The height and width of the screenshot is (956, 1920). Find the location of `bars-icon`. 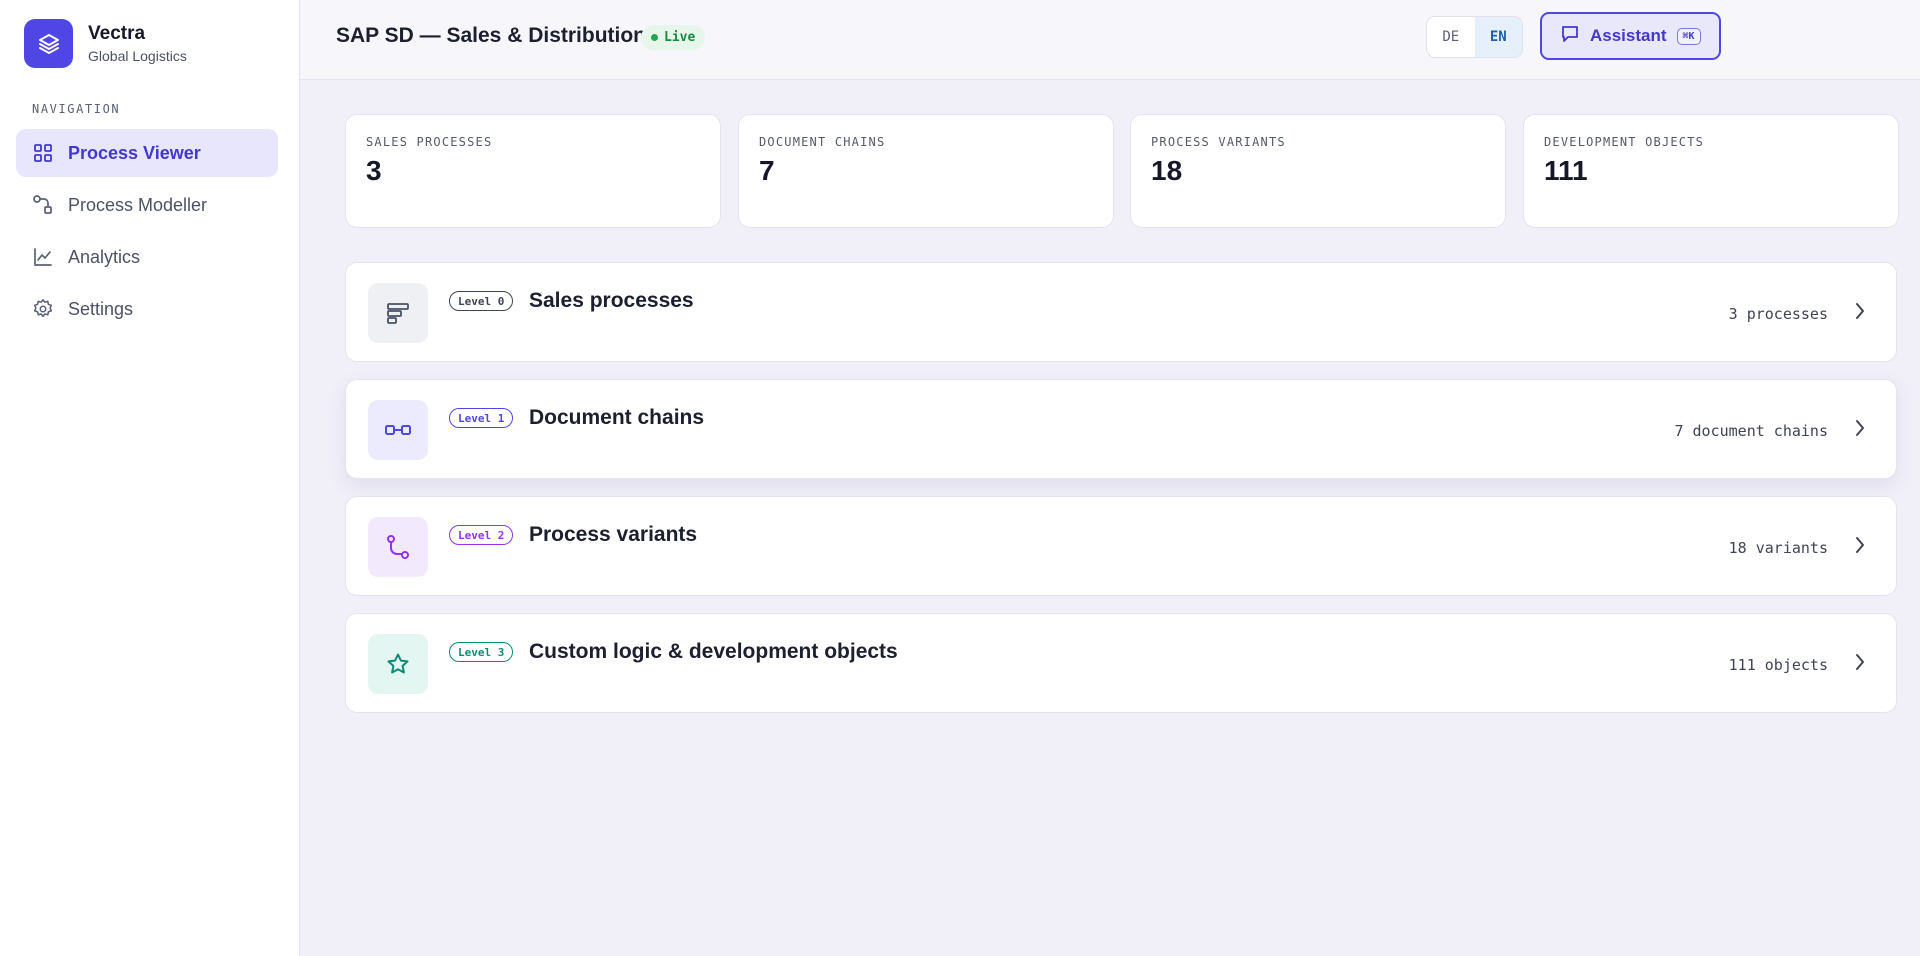

bars-icon is located at coordinates (398, 313).